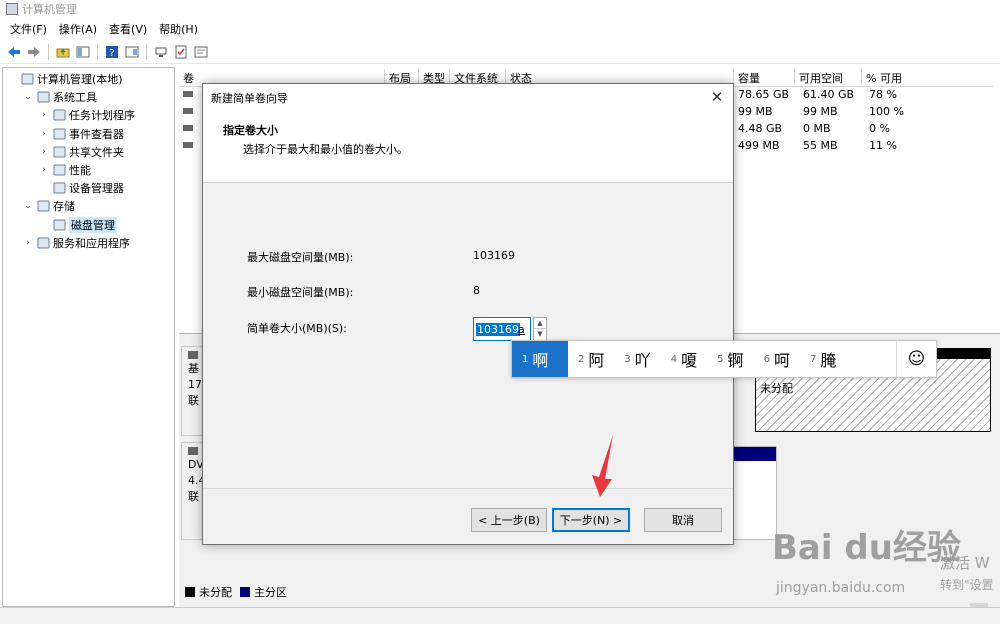 This screenshot has width=1000, height=624. I want to click on connect-icon, so click(161, 52).